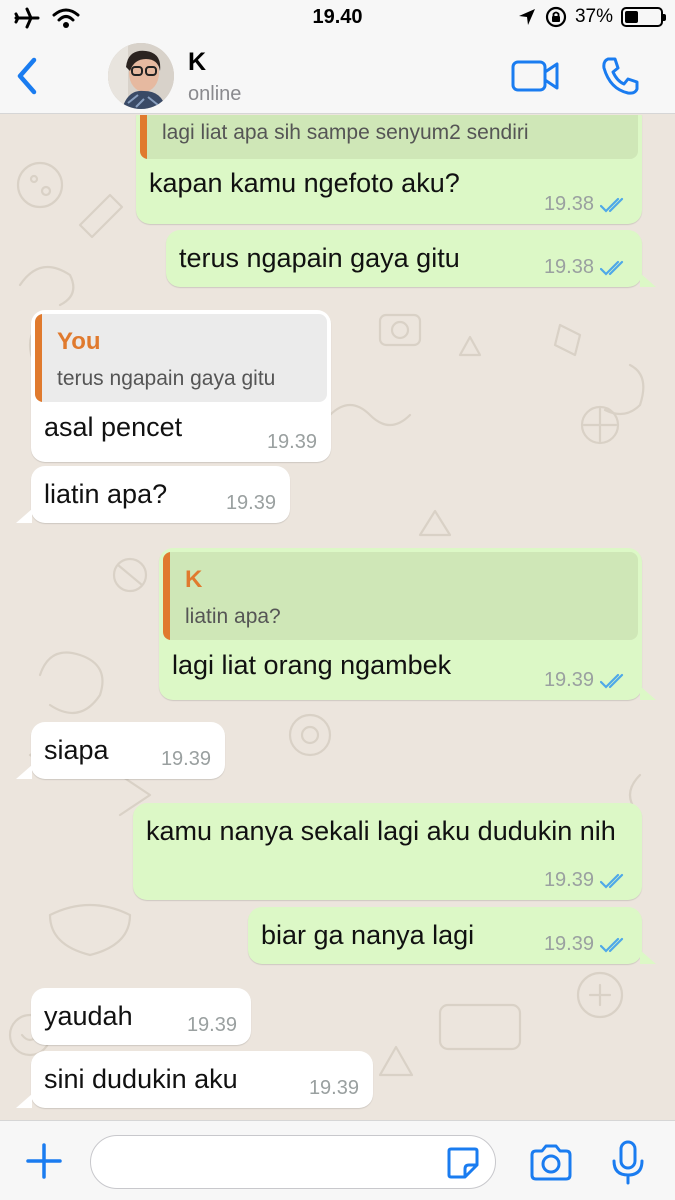 This screenshot has width=675, height=1200. What do you see at coordinates (593, 16) in the screenshot?
I see `battery-percent: 37%` at bounding box center [593, 16].